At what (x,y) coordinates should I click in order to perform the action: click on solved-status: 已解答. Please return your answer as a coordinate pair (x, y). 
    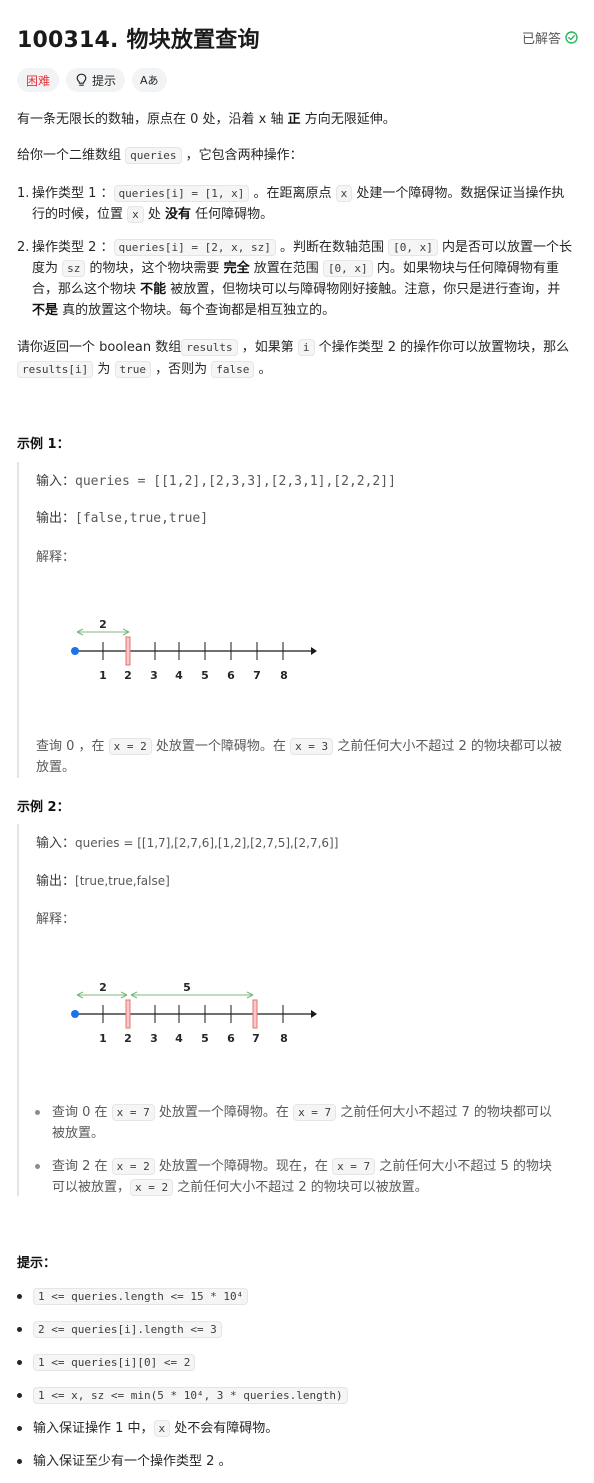
    Looking at the image, I should click on (550, 37).